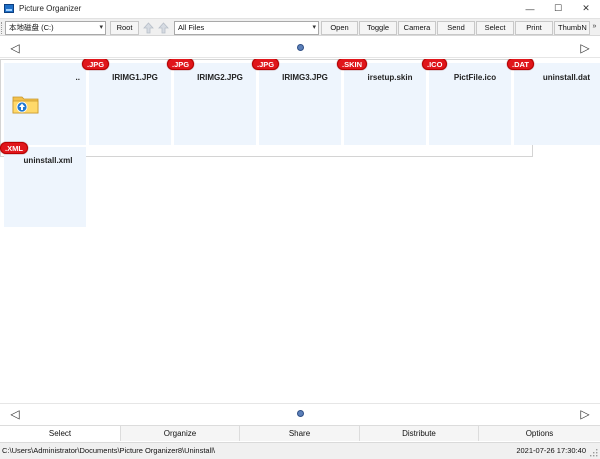  Describe the element at coordinates (55, 28) in the screenshot. I see `drive-select: 本地磁盘 (C:) ▾` at that location.